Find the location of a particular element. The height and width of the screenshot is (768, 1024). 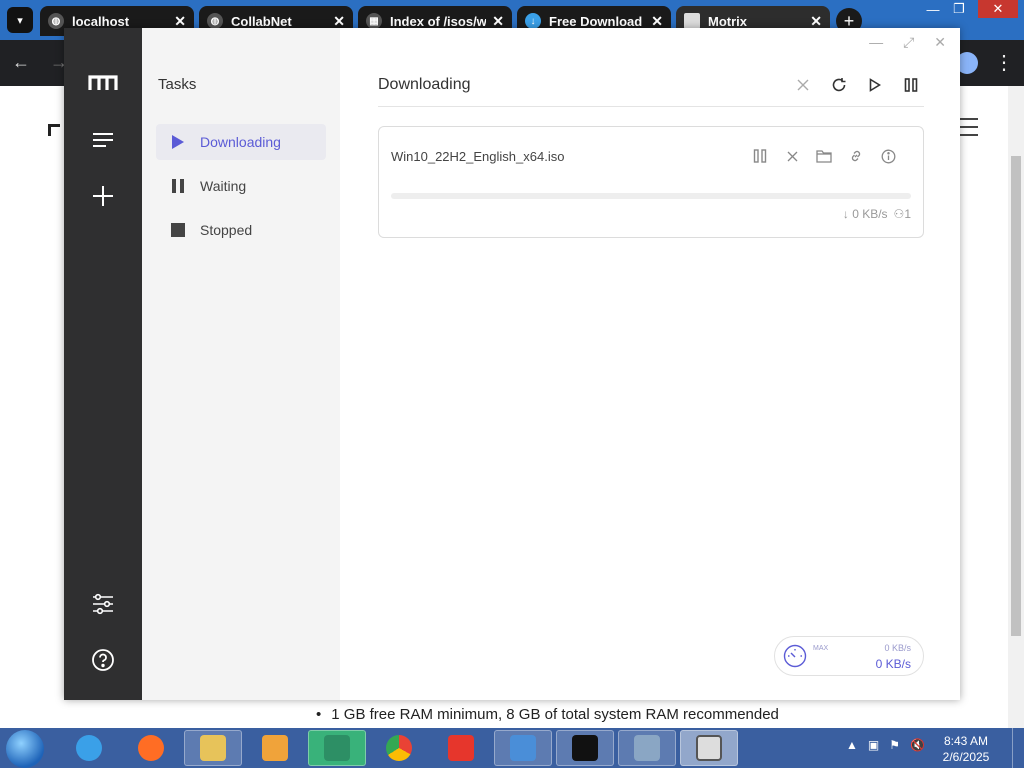

folder-icon: ▦ is located at coordinates (374, 21).